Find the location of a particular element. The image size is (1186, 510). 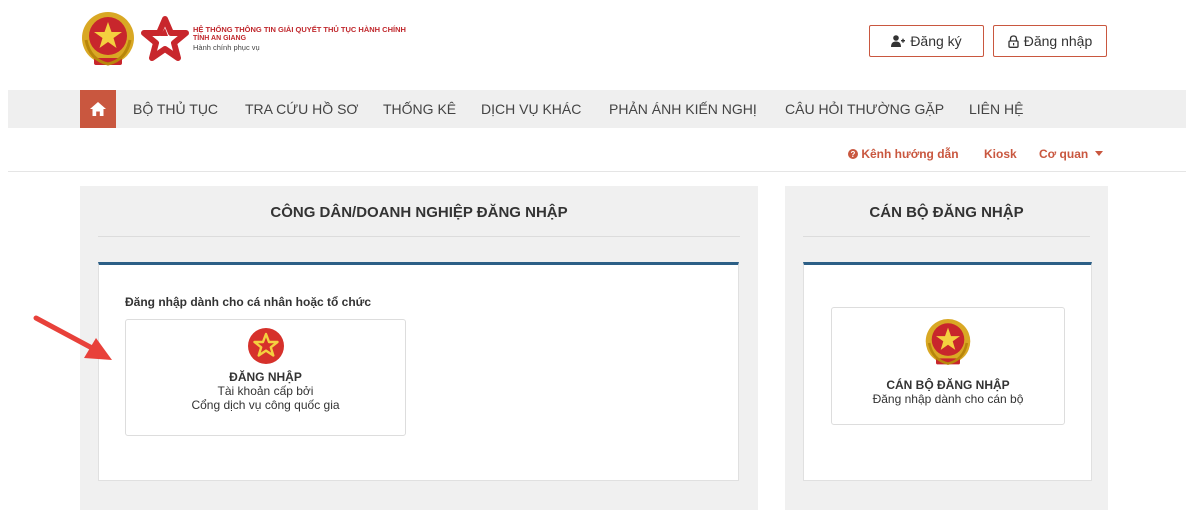

guide-link: ? Kênh hướng dẫn is located at coordinates (903, 154).